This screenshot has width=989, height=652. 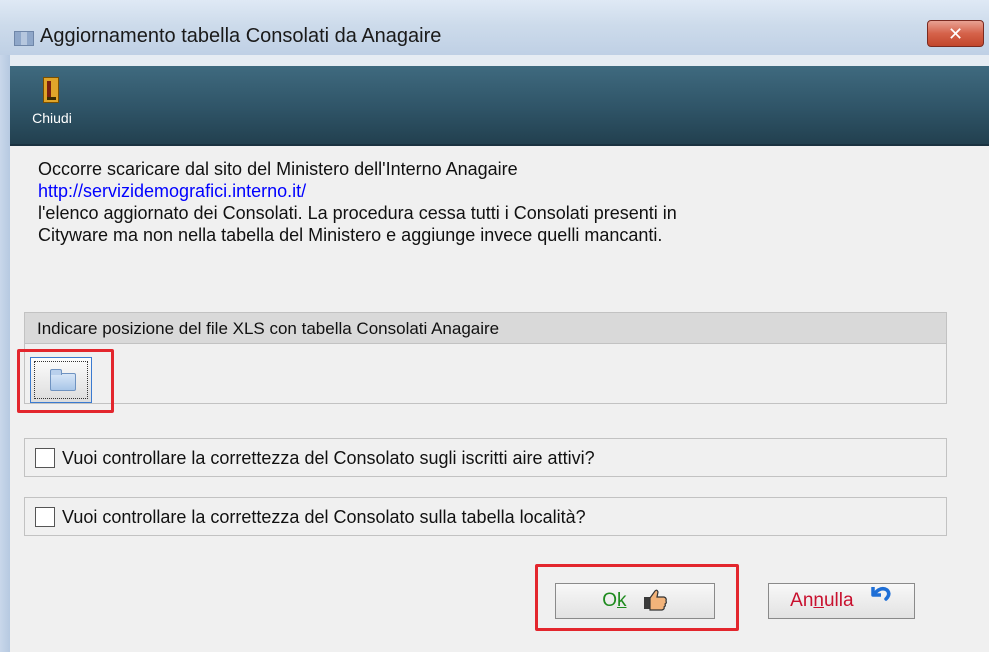 I want to click on highlight-browse-button, so click(x=65, y=381).